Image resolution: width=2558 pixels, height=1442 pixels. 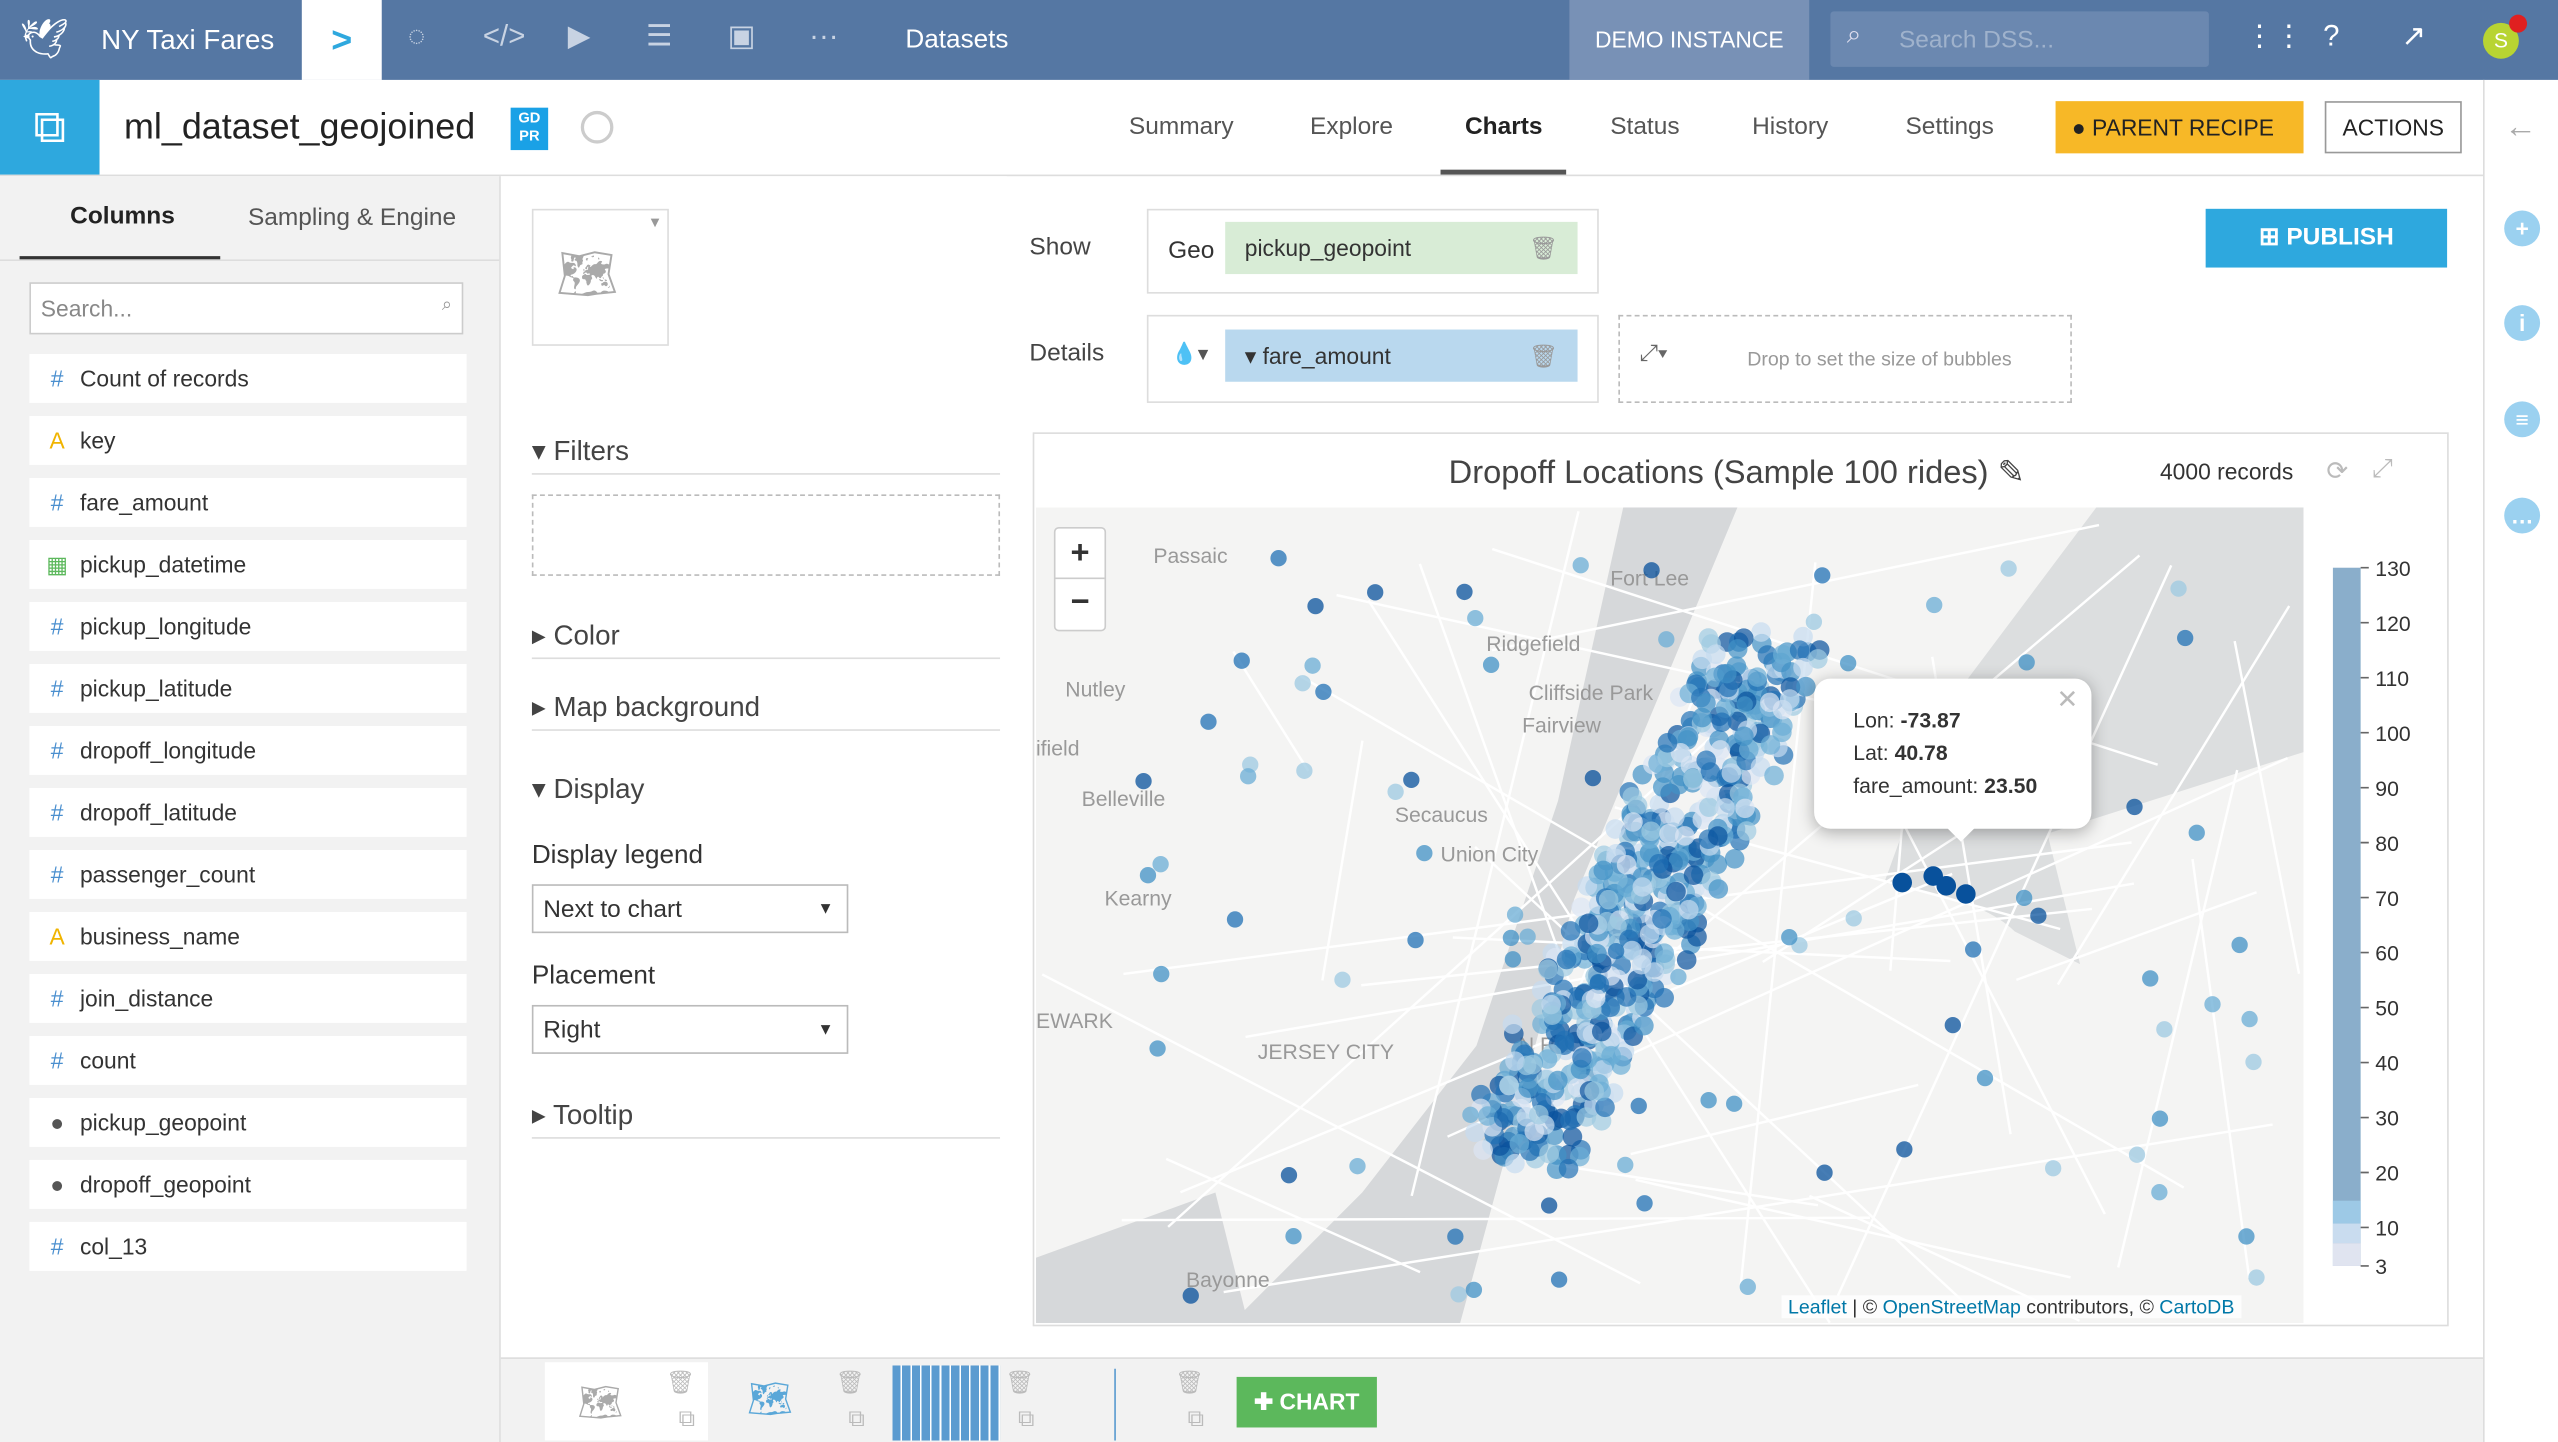 What do you see at coordinates (352, 218) in the screenshot?
I see `tab-sampling-engine: Sampling & Engine` at bounding box center [352, 218].